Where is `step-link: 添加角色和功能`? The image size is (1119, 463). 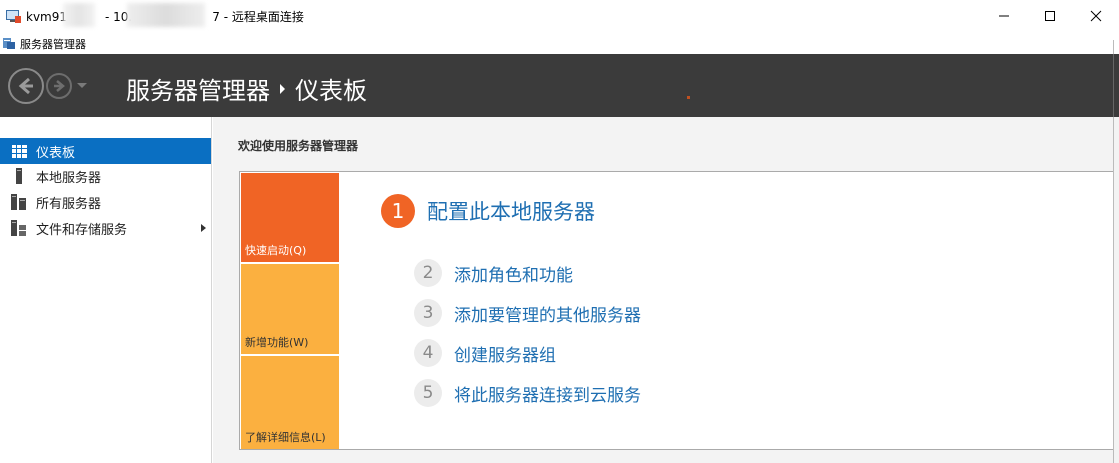 step-link: 添加角色和功能 is located at coordinates (513, 273).